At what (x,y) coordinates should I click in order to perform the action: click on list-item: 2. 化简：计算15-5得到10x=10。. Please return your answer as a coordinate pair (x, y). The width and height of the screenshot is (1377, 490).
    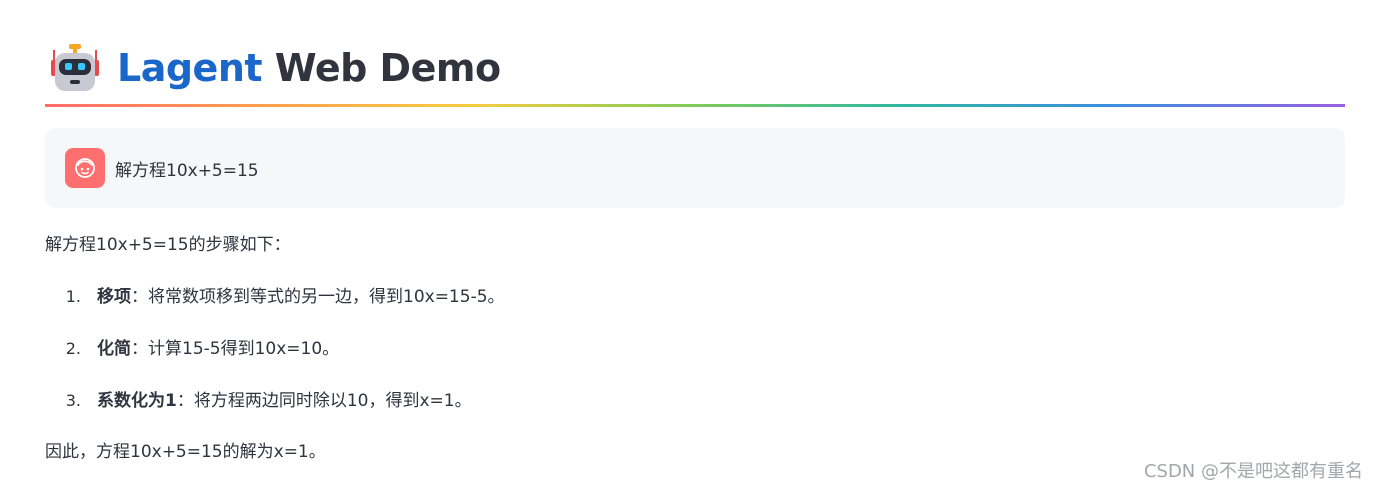
    Looking at the image, I should click on (695, 349).